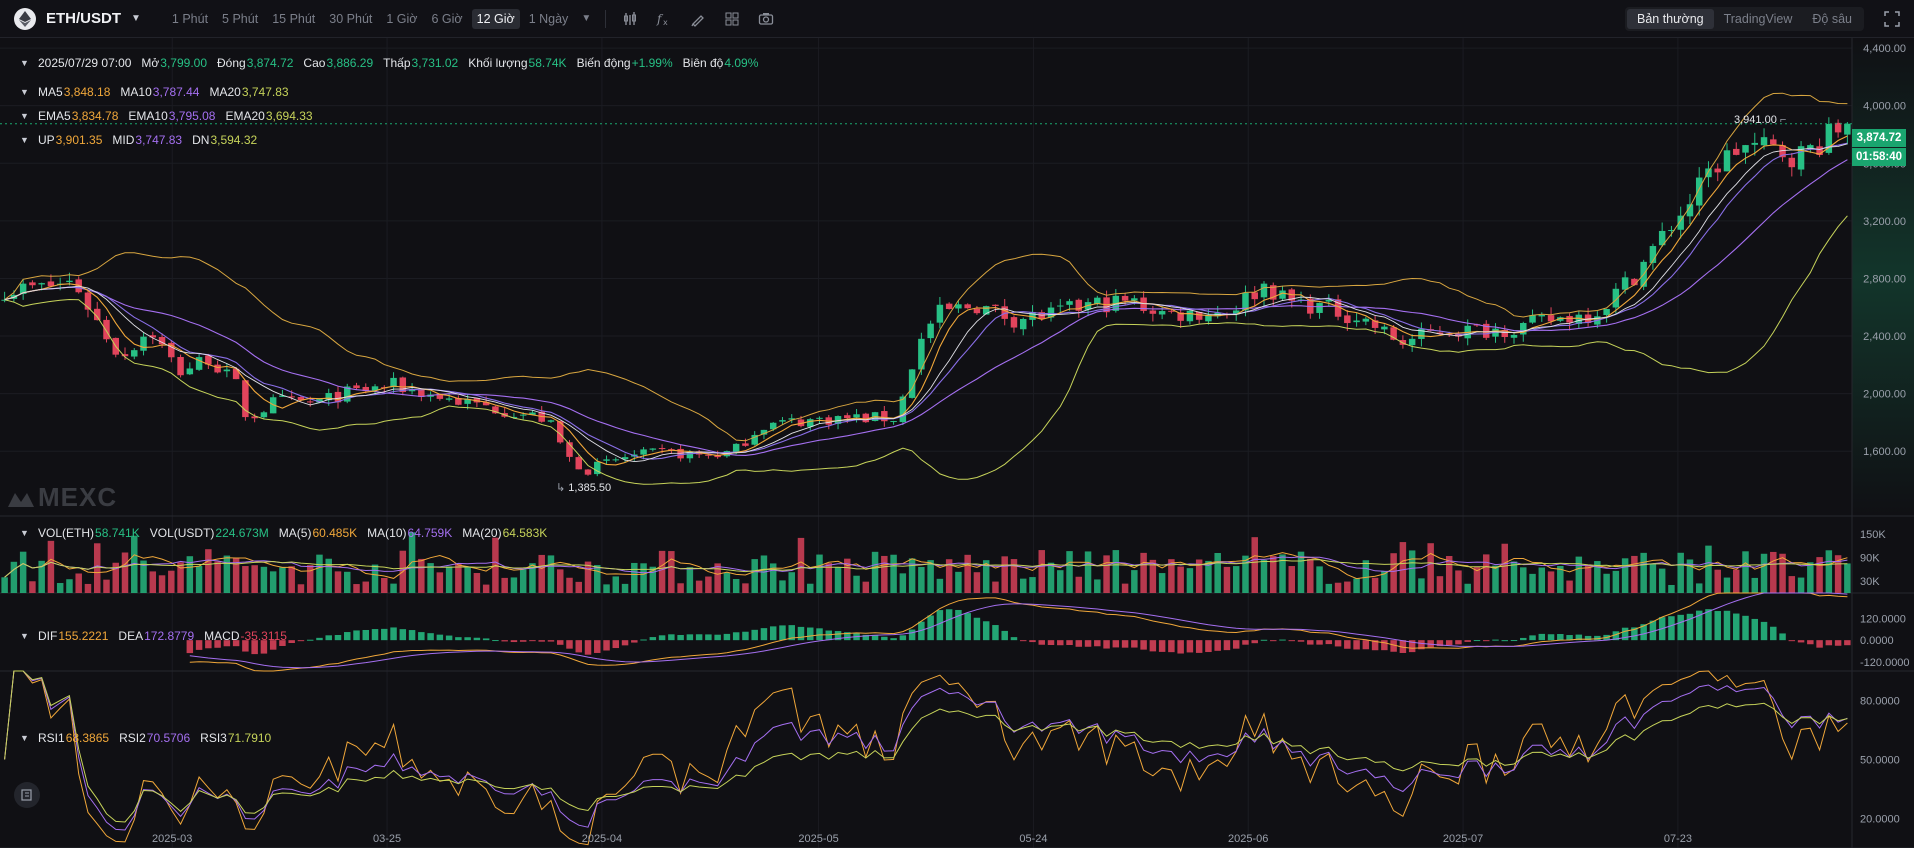  I want to click on interval-tab-0: 1 Phút, so click(190, 19).